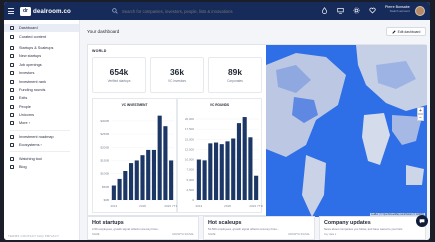 The width and height of the screenshot is (435, 242). I want to click on monitor-icon, so click(340, 10).